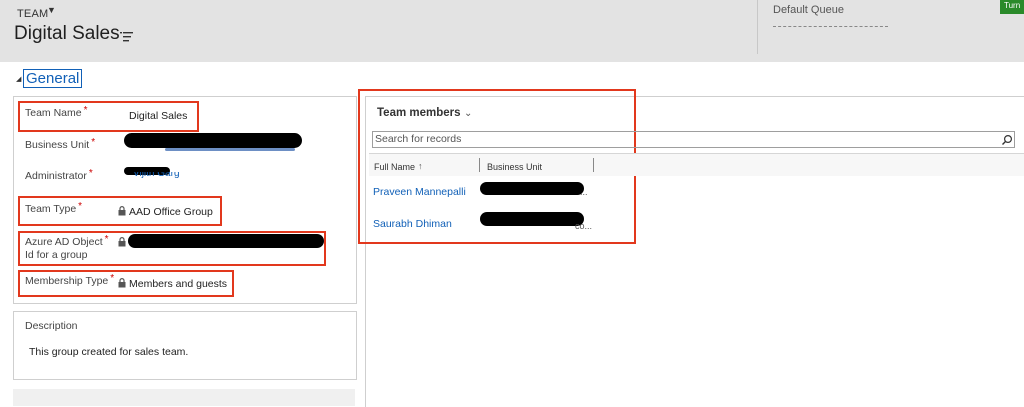  I want to click on business-unit-label: Business Unit *, so click(60, 144).